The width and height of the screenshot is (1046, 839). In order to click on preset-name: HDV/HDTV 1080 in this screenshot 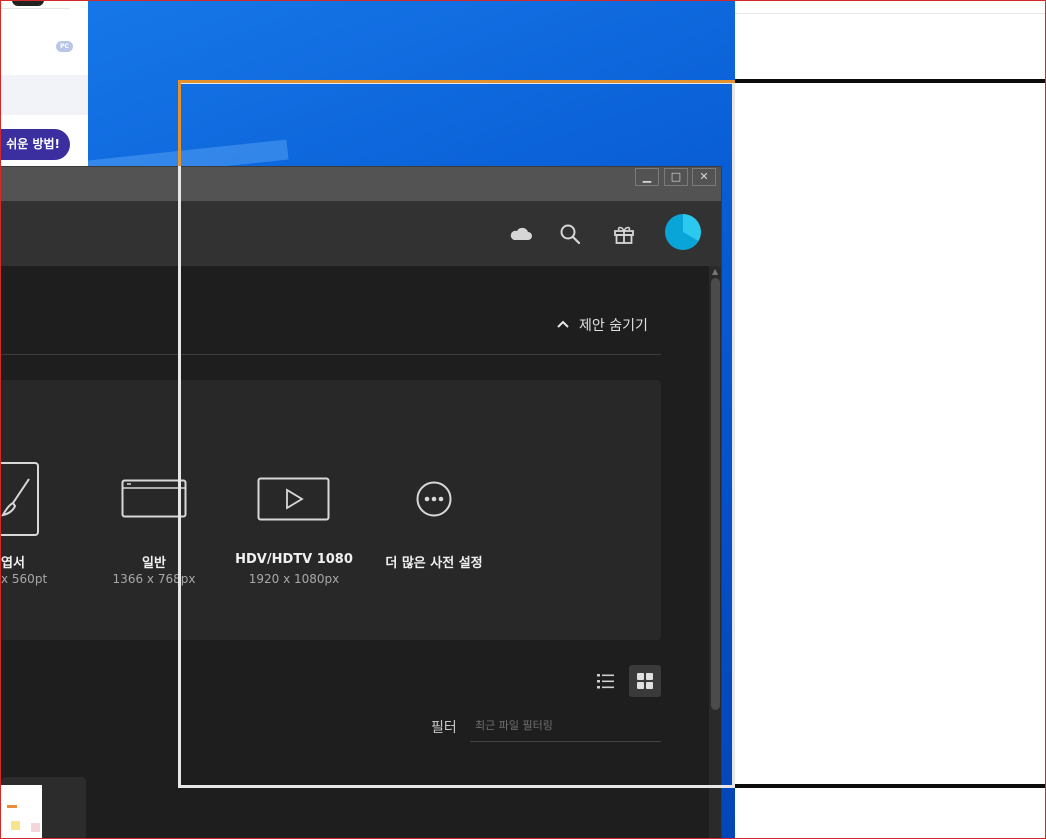, I will do `click(294, 559)`.